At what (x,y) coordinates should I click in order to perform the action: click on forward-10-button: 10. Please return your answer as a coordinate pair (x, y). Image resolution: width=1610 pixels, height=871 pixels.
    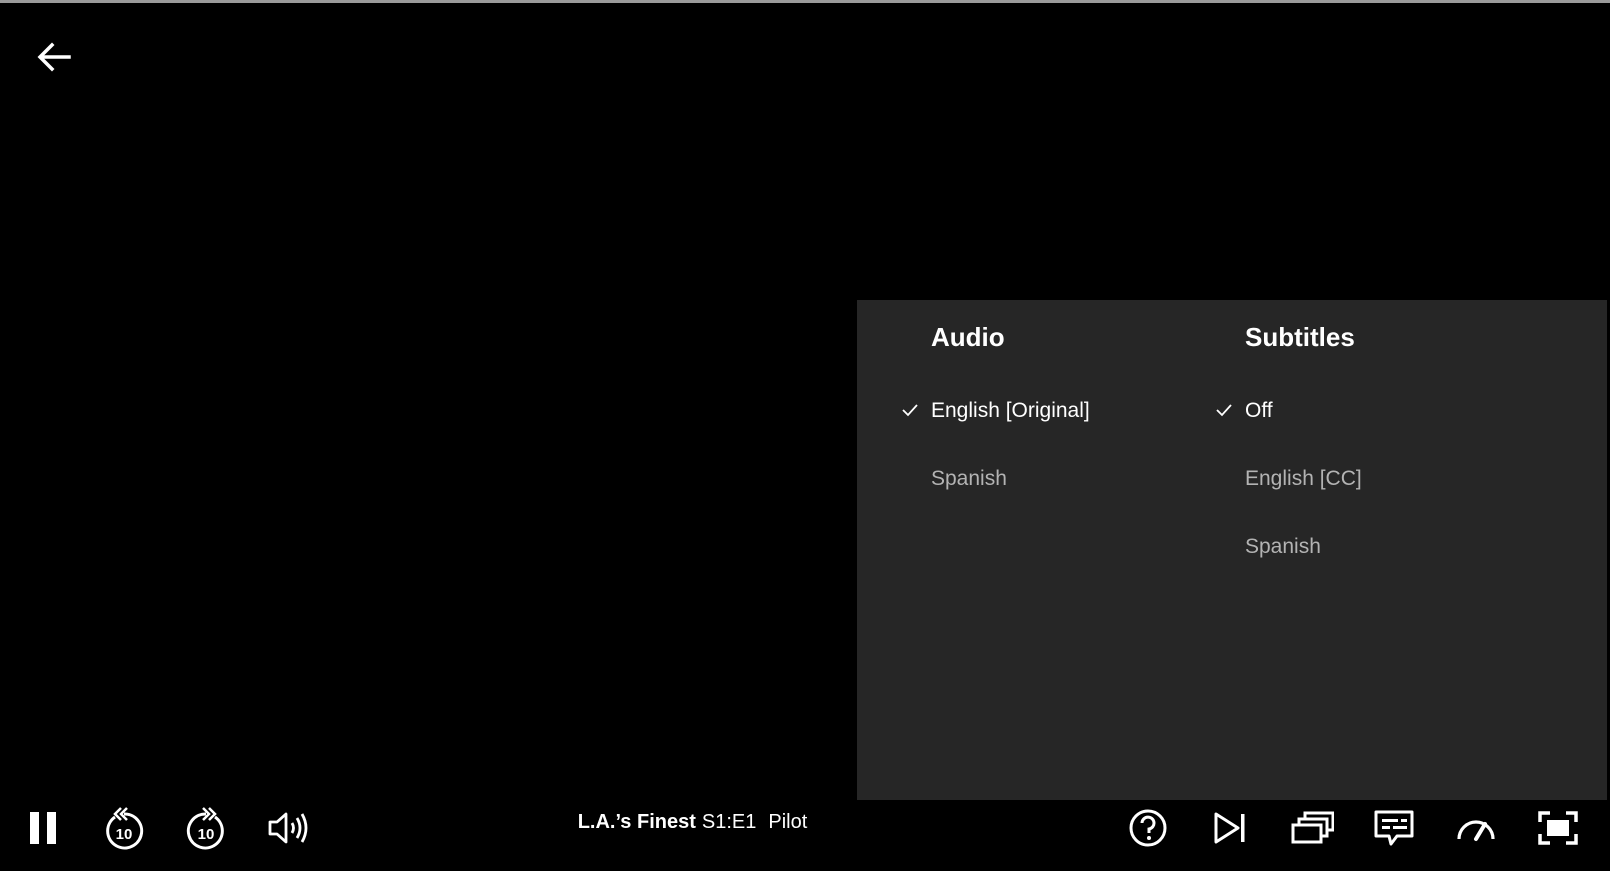
    Looking at the image, I should click on (206, 828).